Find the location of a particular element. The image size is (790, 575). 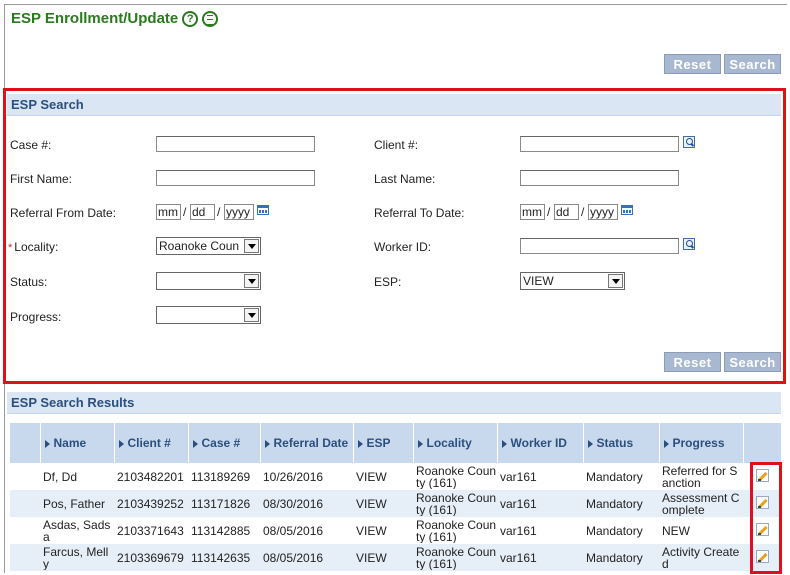

row-name: Df, Dd is located at coordinates (60, 476).